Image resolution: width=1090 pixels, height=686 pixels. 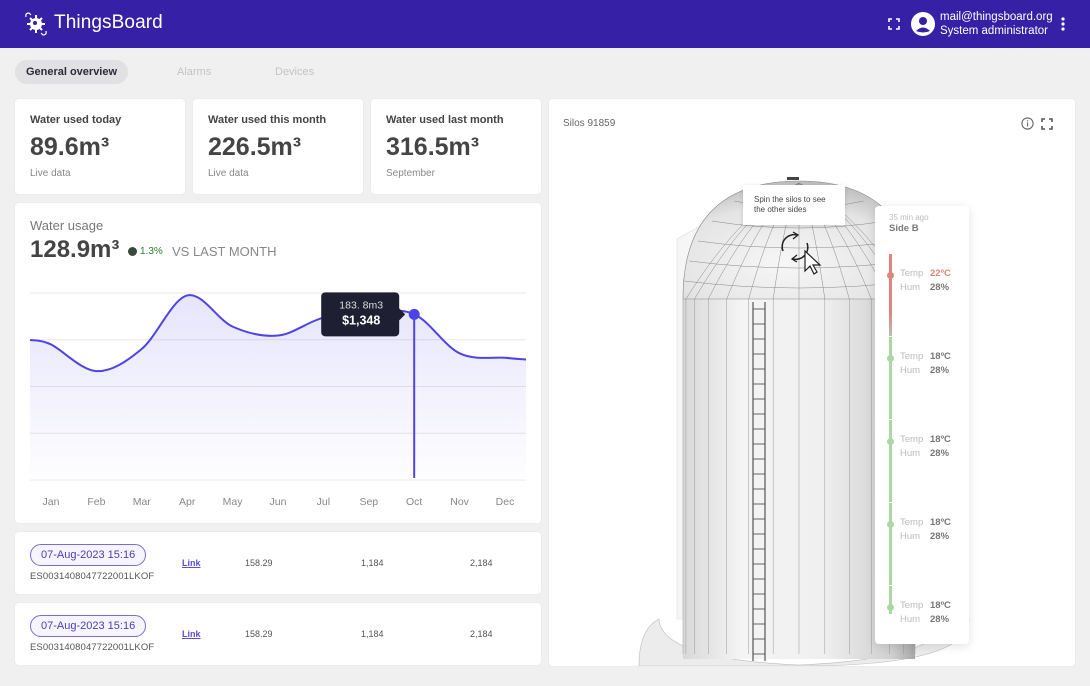 I want to click on silo-hatch, so click(x=793, y=178).